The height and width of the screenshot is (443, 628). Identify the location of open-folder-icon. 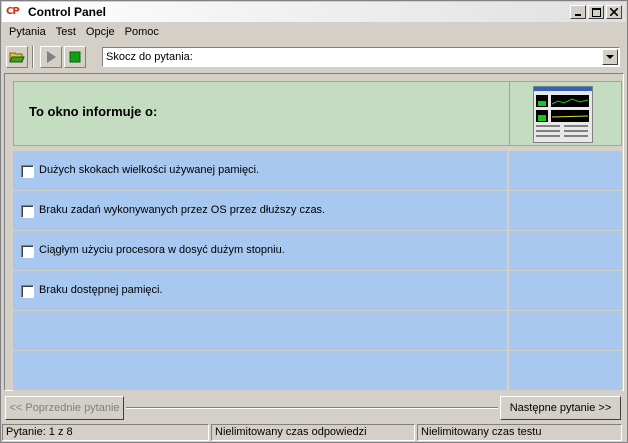
(17, 57).